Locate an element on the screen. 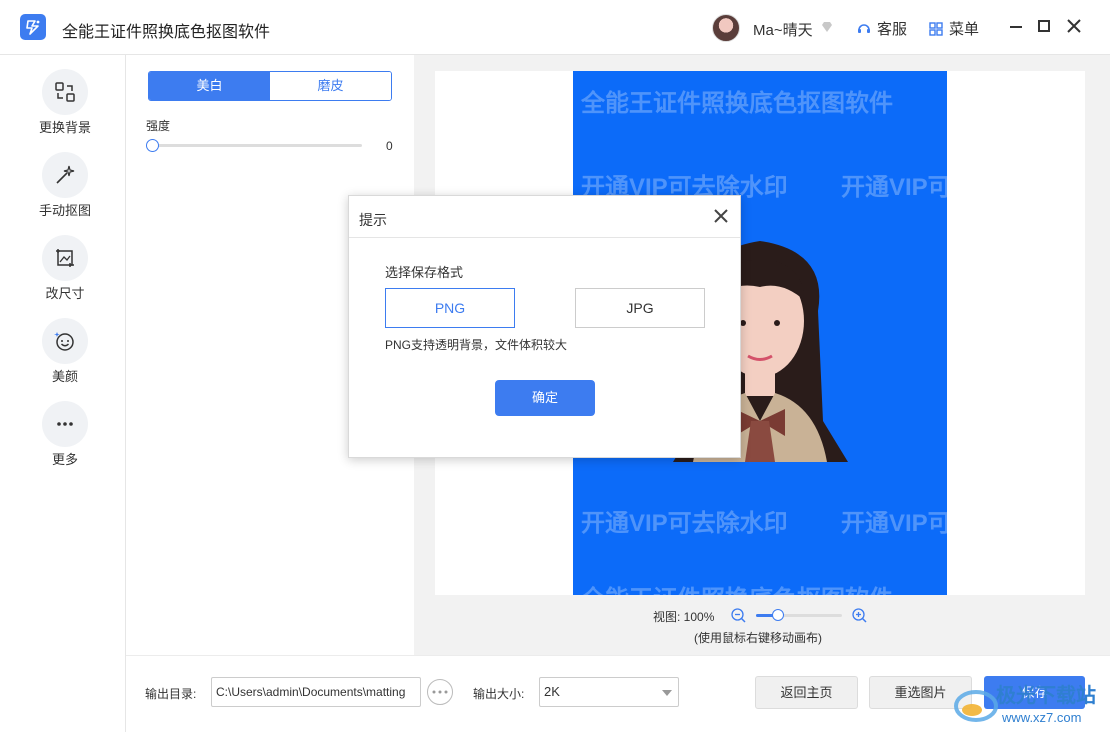 The image size is (1110, 732). format-jpg-button: JPG is located at coordinates (640, 308).